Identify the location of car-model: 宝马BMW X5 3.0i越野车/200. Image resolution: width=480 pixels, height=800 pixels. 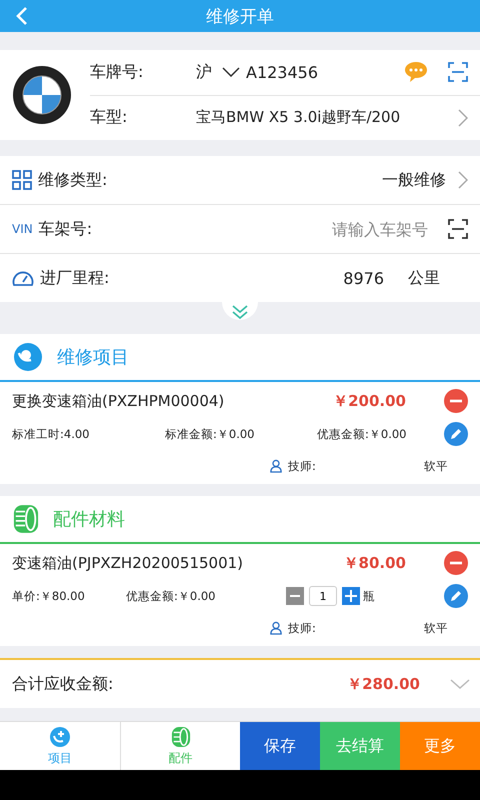
(298, 118).